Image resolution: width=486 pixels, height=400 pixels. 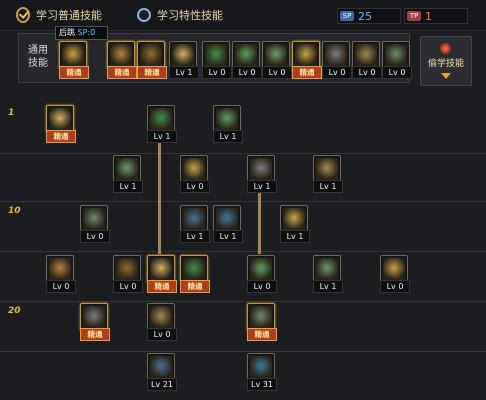 I want to click on blade-drop-icon, so click(x=161, y=119).